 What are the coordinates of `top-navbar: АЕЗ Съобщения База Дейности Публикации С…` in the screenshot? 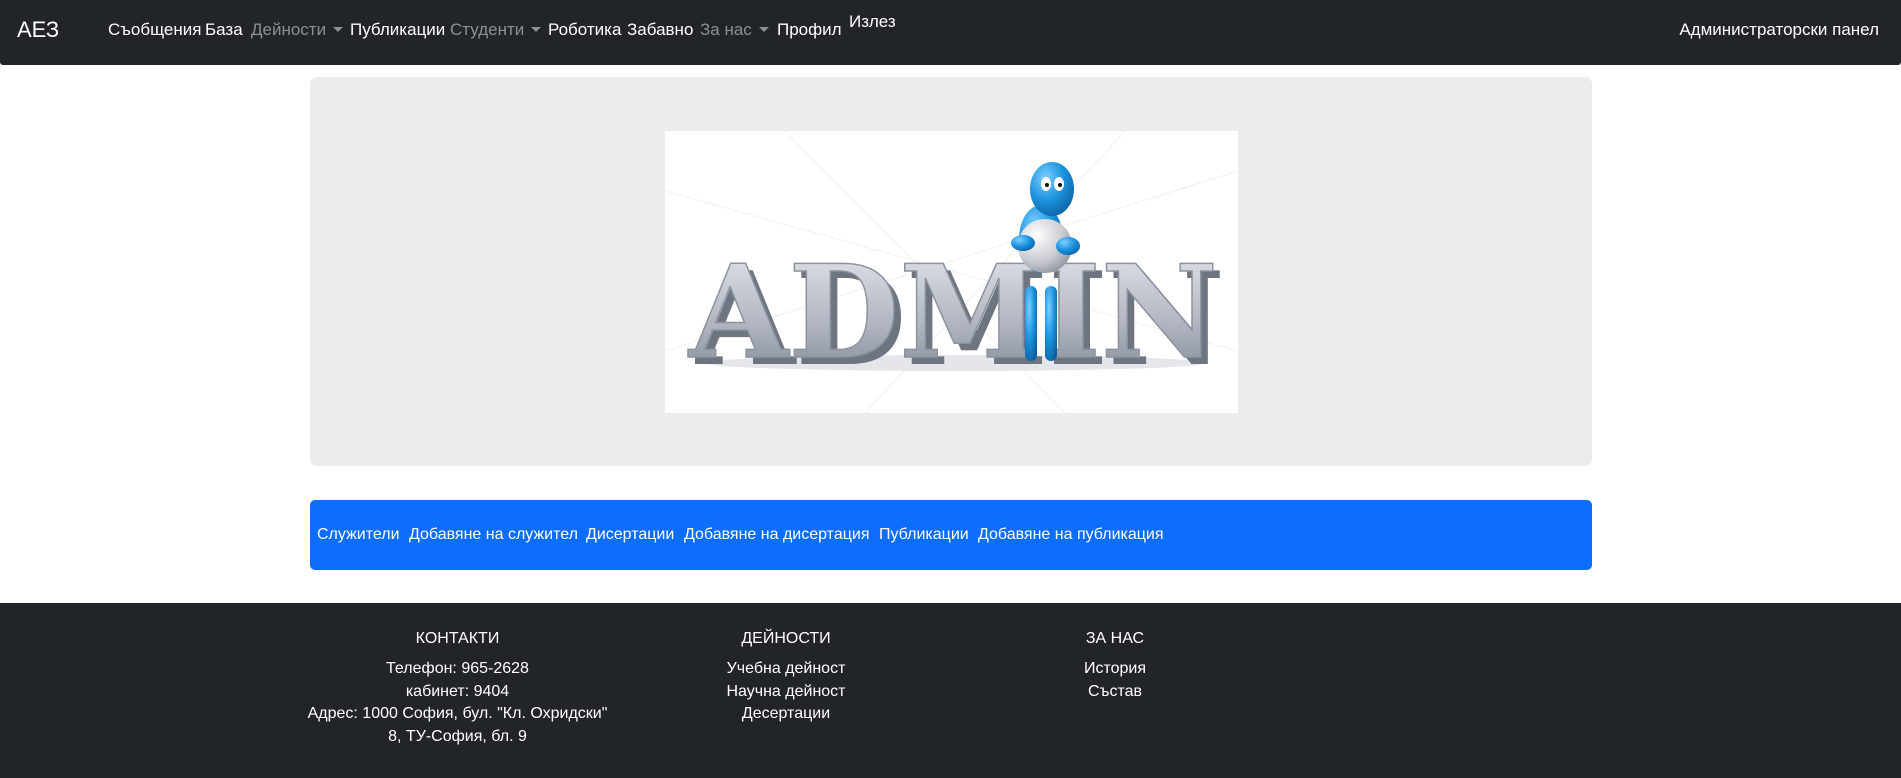 It's located at (950, 32).